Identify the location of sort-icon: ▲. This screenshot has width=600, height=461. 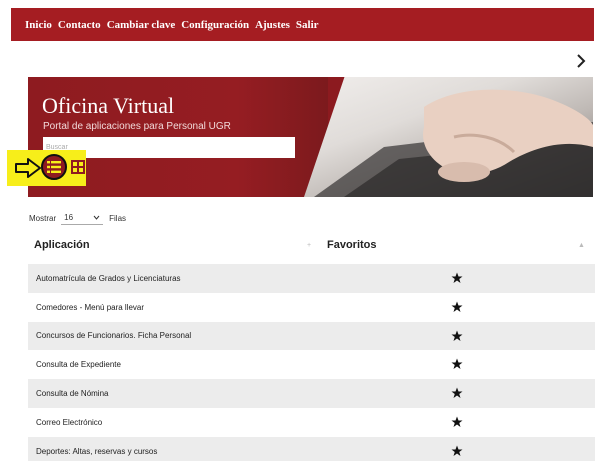
(581, 245).